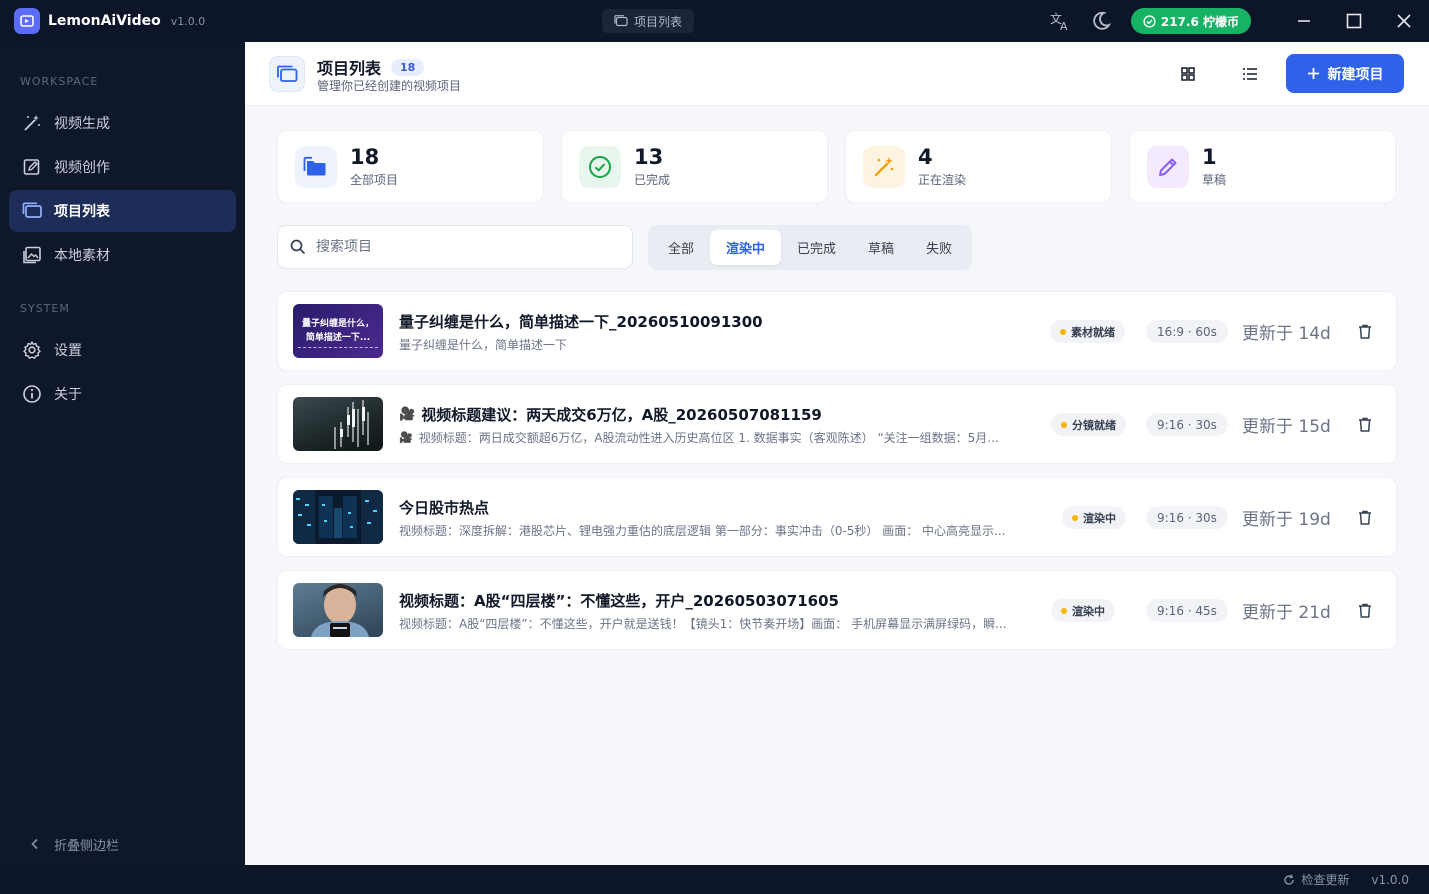  I want to click on list-view-button, so click(1250, 74).